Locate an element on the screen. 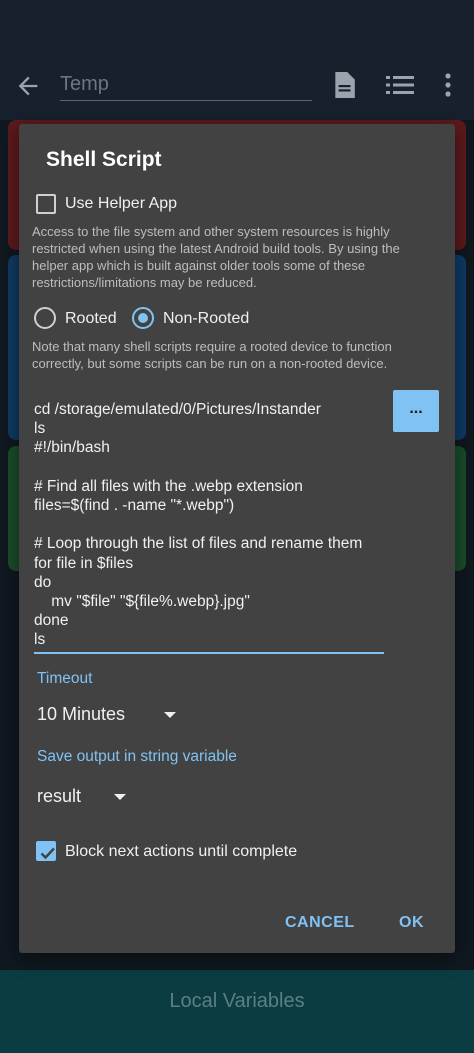 Image resolution: width=474 pixels, height=1053 pixels. ok-button: OK is located at coordinates (411, 923).